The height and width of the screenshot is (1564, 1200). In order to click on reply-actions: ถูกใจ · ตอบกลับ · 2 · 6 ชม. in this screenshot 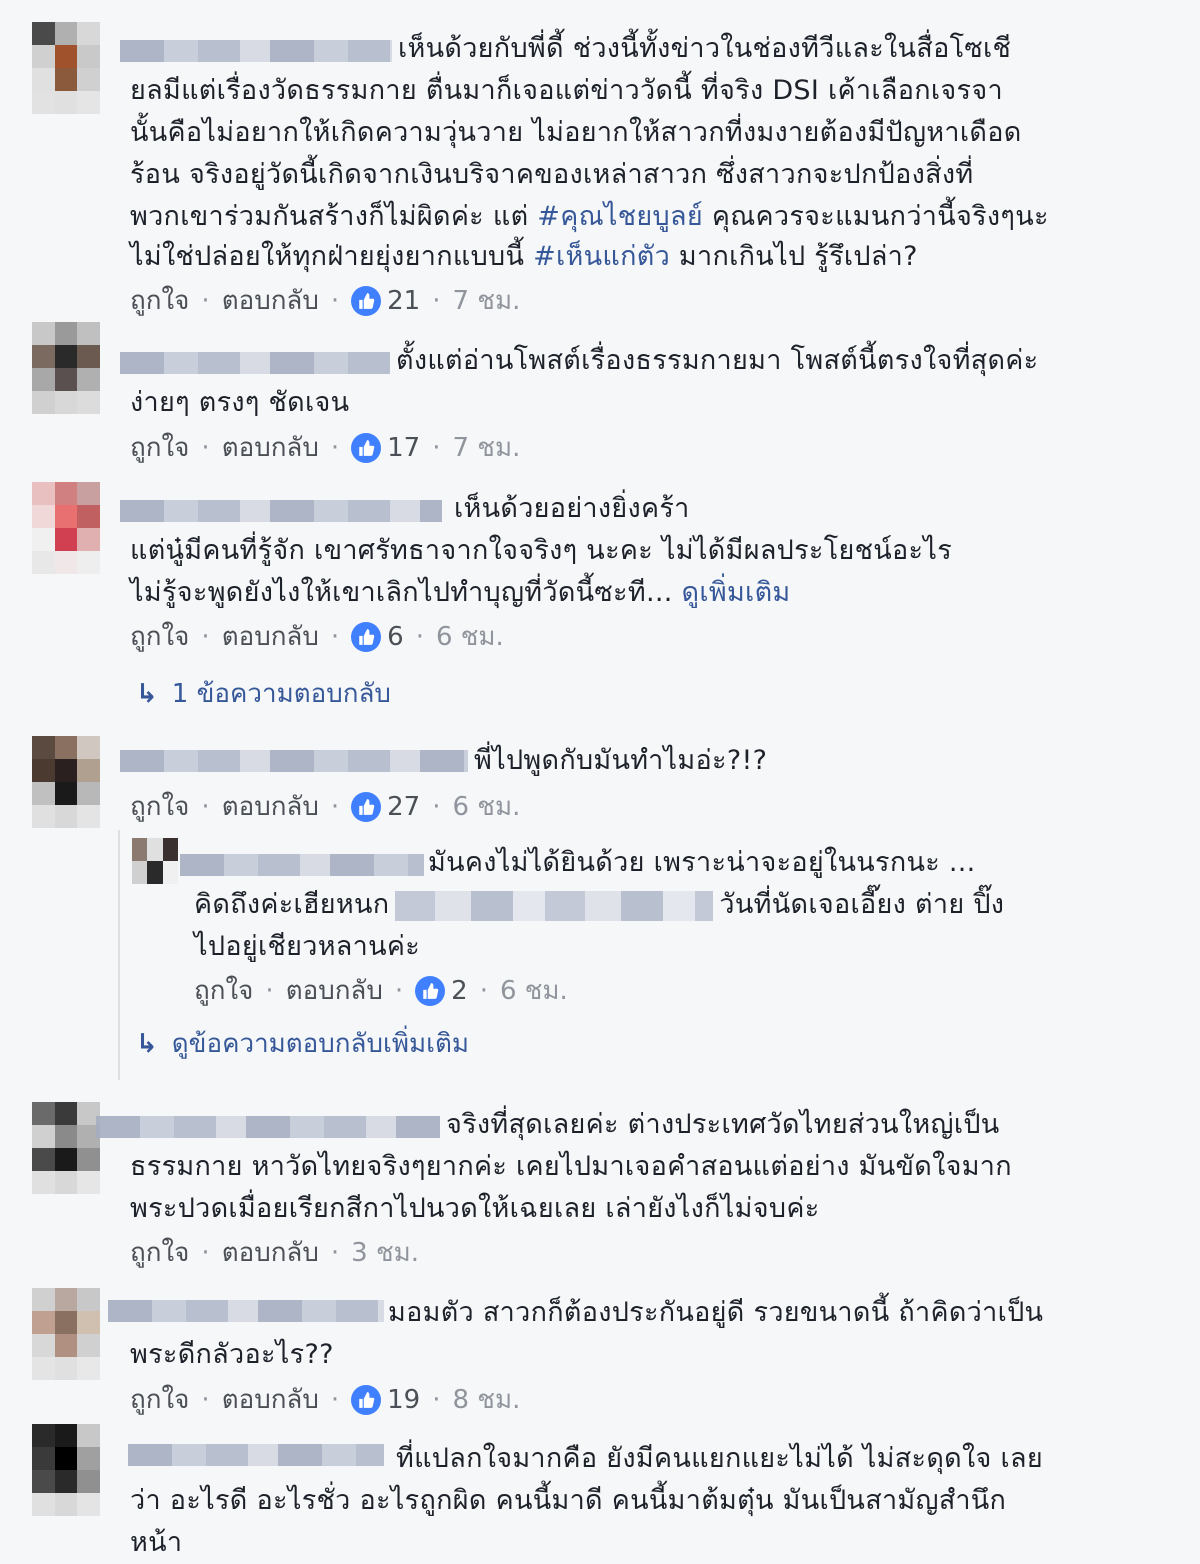, I will do `click(381, 991)`.